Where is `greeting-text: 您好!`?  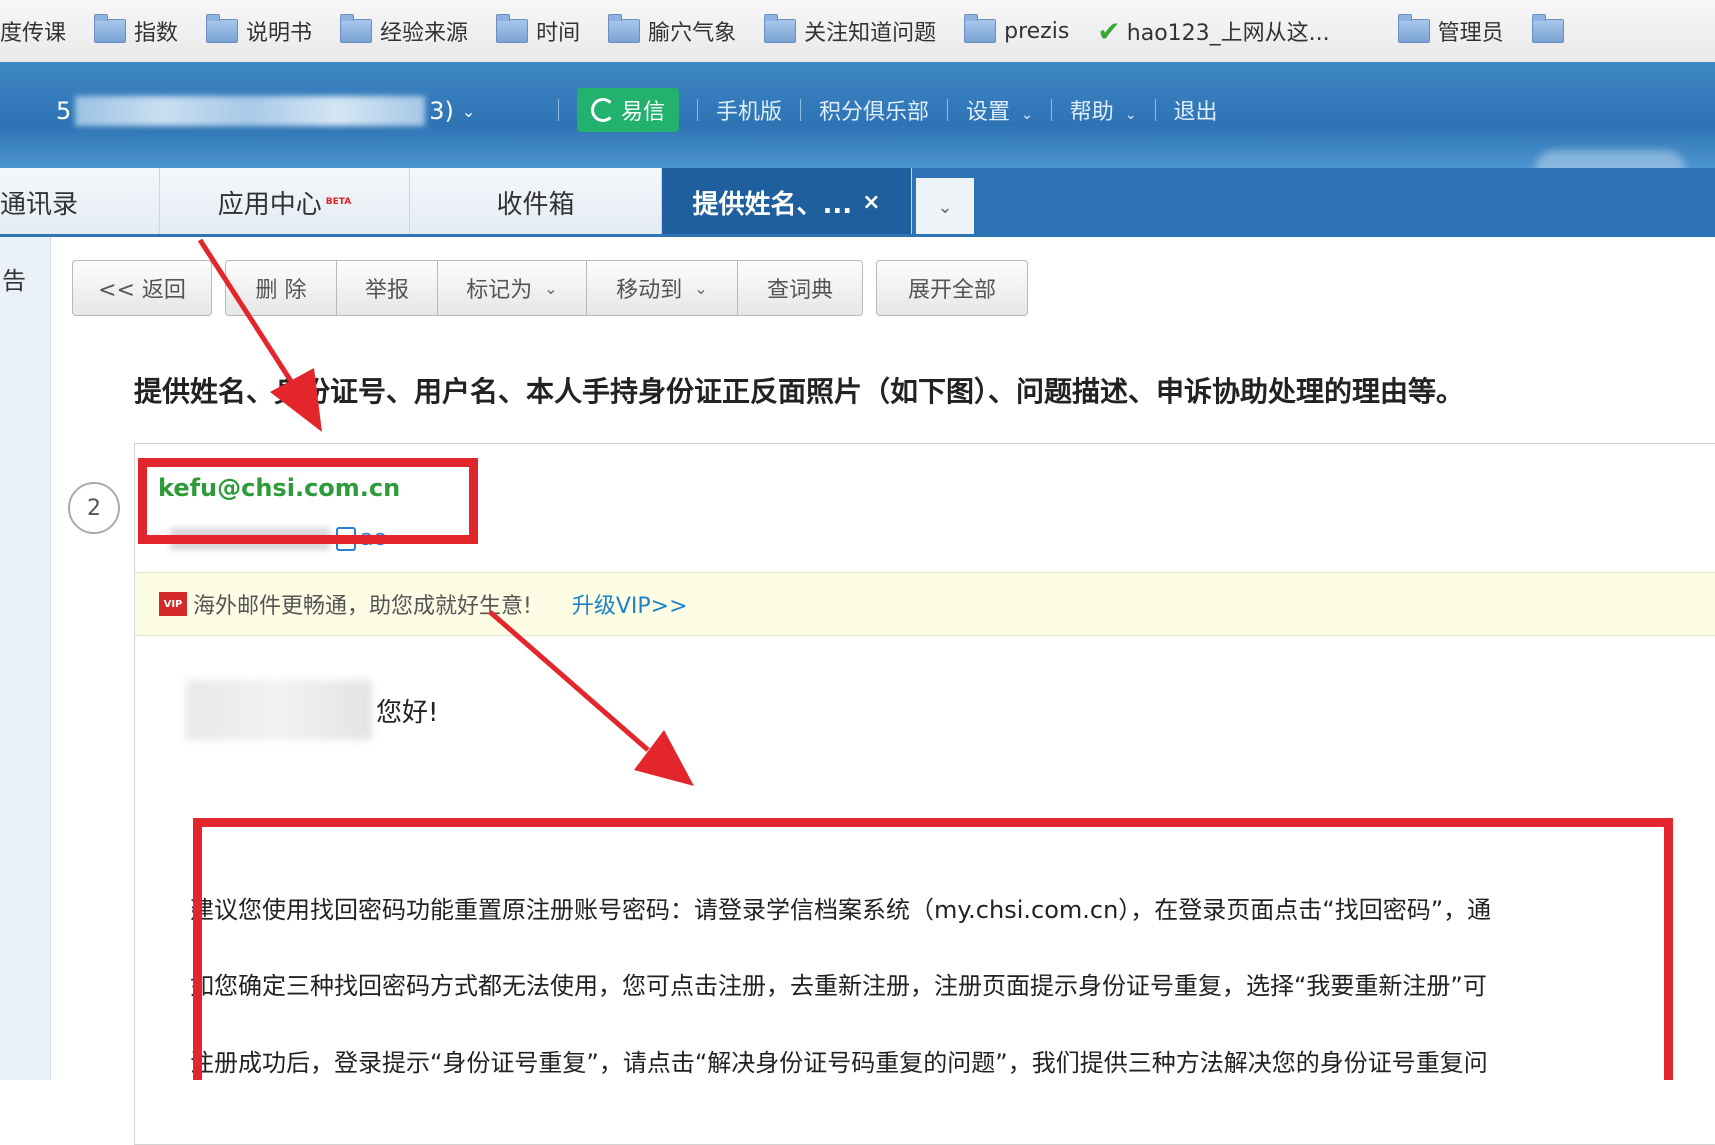
greeting-text: 您好! is located at coordinates (407, 712).